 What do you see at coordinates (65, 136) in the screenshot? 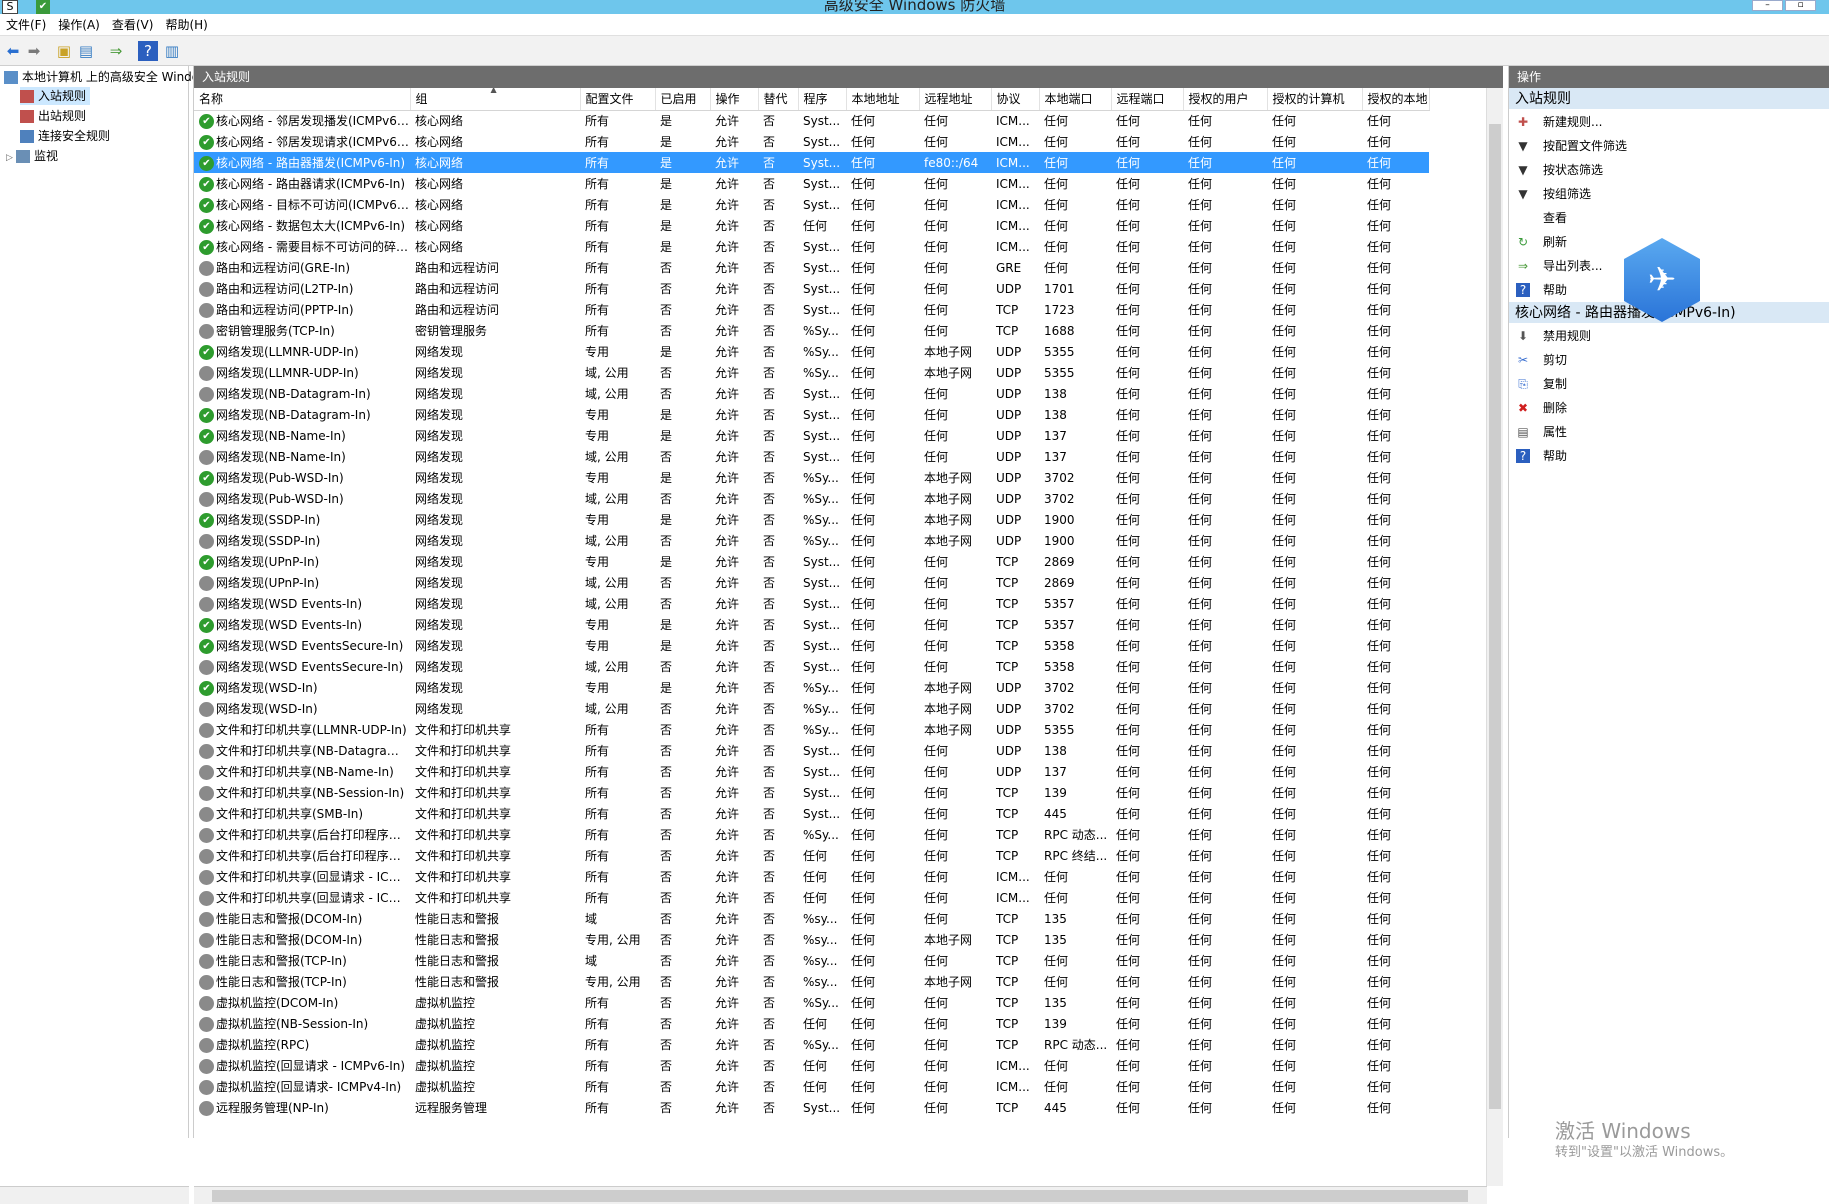
I see `tree-item-connection-security-rules: 连接安全规则` at bounding box center [65, 136].